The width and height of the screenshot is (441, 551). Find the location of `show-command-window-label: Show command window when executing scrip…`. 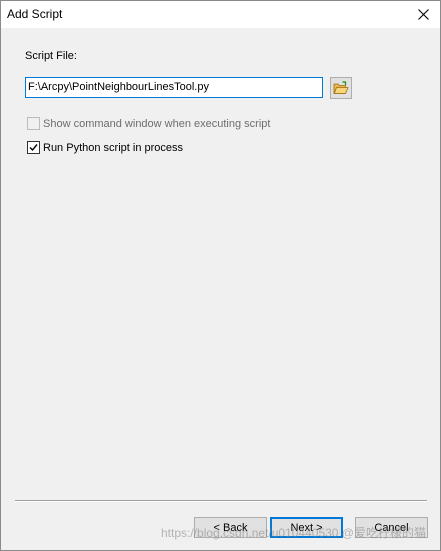

show-command-window-label: Show command window when executing scrip… is located at coordinates (157, 123).